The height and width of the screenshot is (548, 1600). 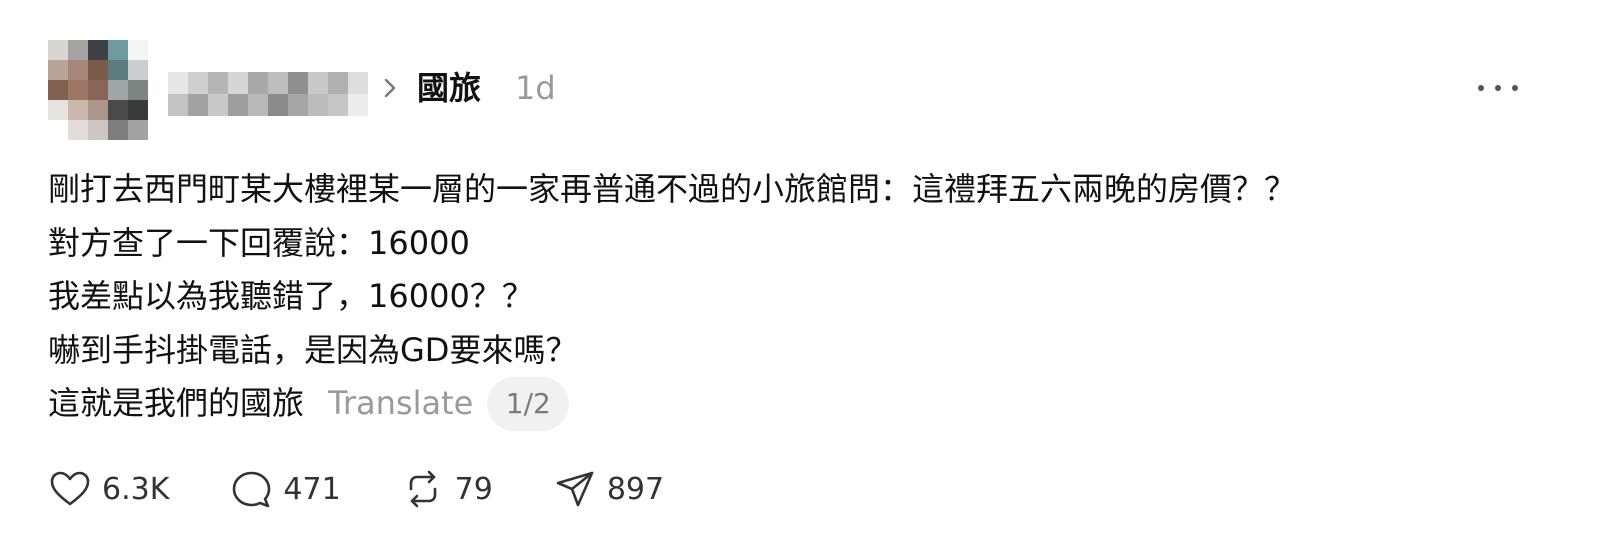 What do you see at coordinates (291, 296) in the screenshot?
I see `post-line: 我差點以為我聽錯了，16000？？` at bounding box center [291, 296].